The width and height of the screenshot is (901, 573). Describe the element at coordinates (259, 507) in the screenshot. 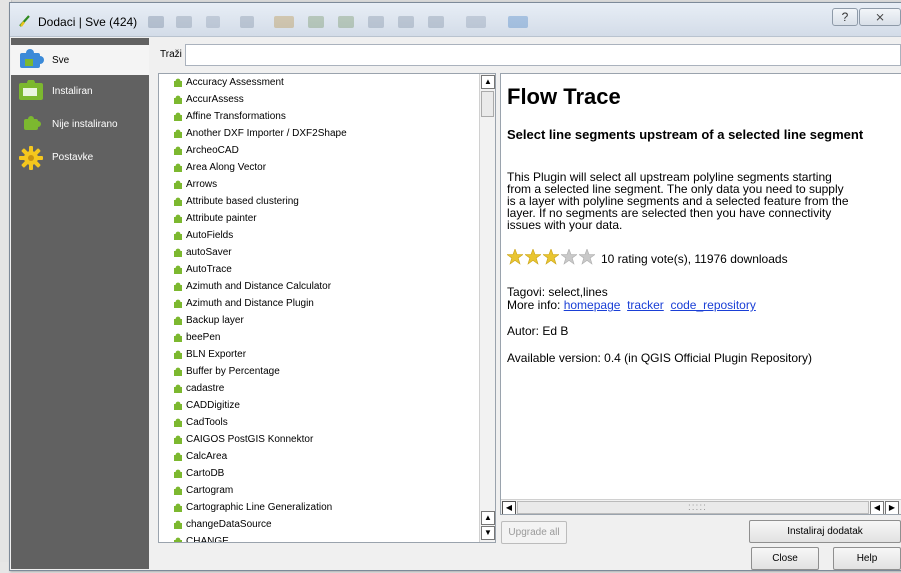

I see `plugin-name: Cartographic Line Generalization` at that location.